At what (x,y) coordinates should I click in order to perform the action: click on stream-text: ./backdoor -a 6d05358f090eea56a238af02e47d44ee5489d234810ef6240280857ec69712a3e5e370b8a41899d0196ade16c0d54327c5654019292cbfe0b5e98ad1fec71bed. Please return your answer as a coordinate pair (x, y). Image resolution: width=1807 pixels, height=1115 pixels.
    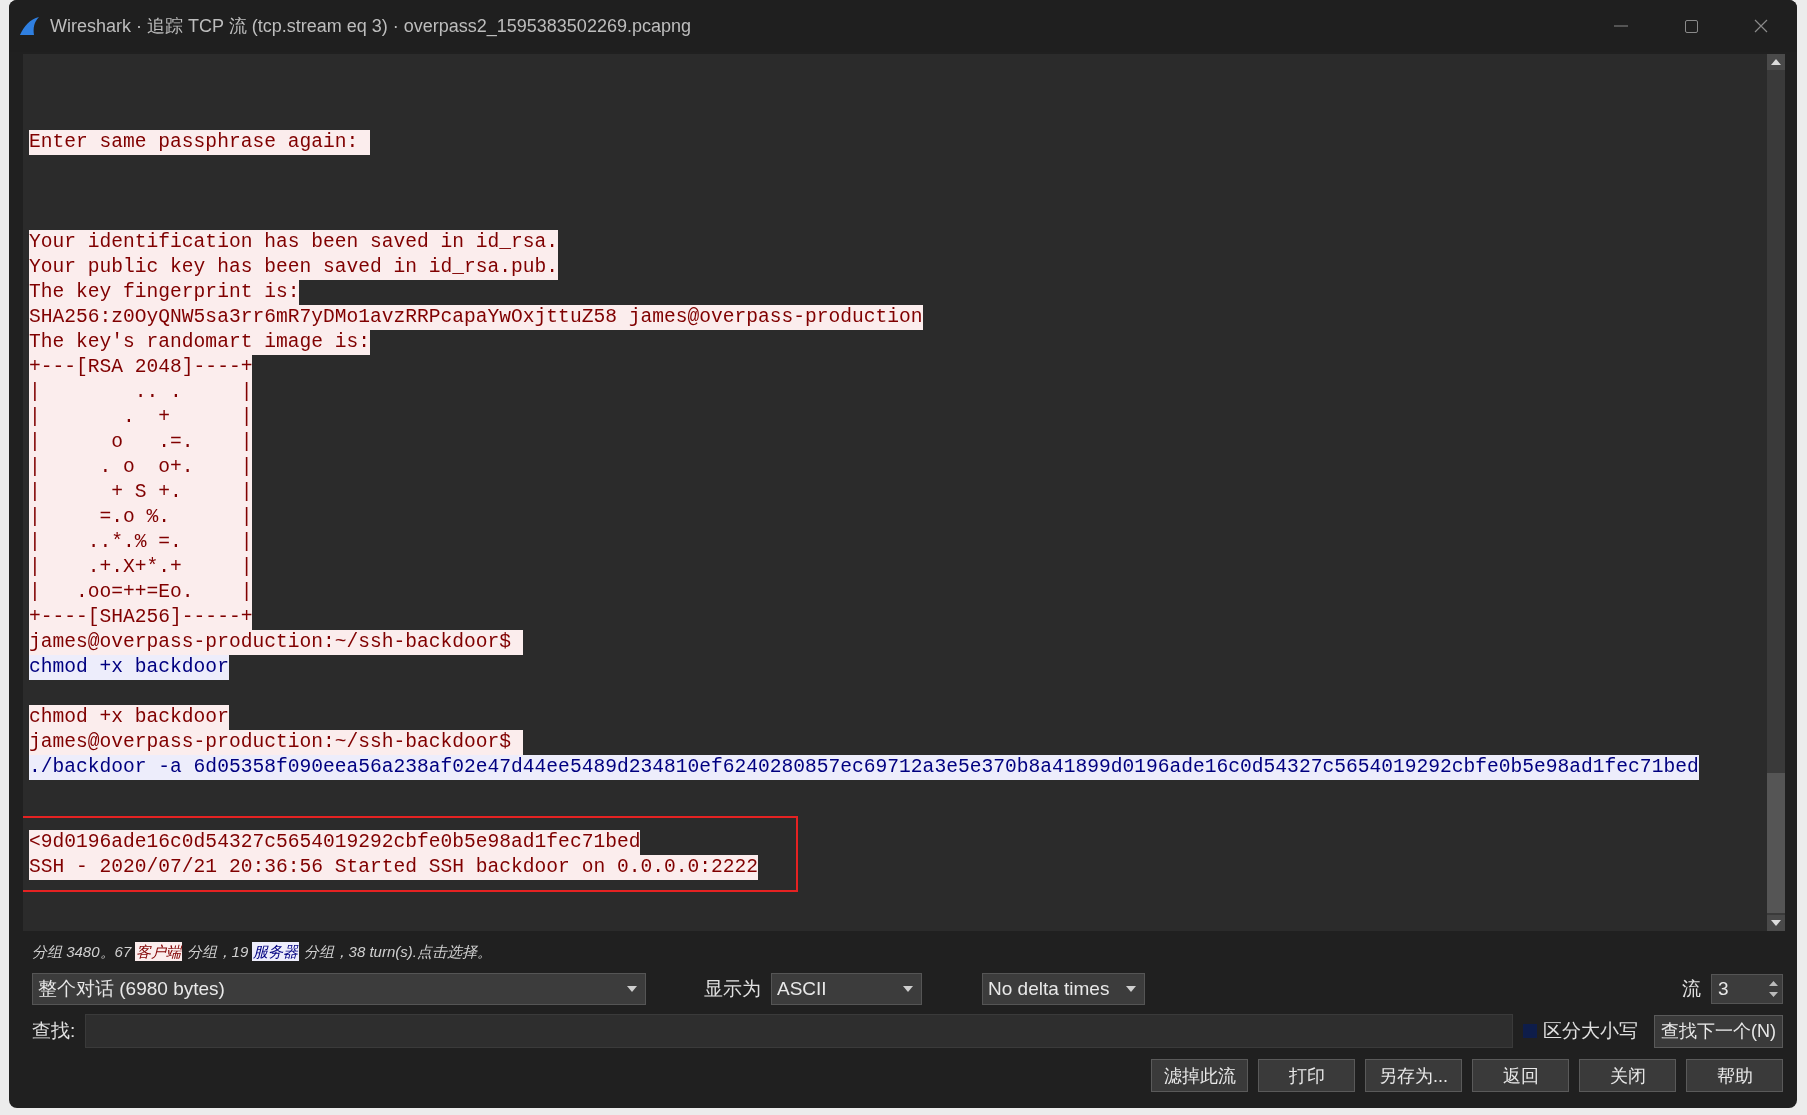
    Looking at the image, I should click on (864, 767).